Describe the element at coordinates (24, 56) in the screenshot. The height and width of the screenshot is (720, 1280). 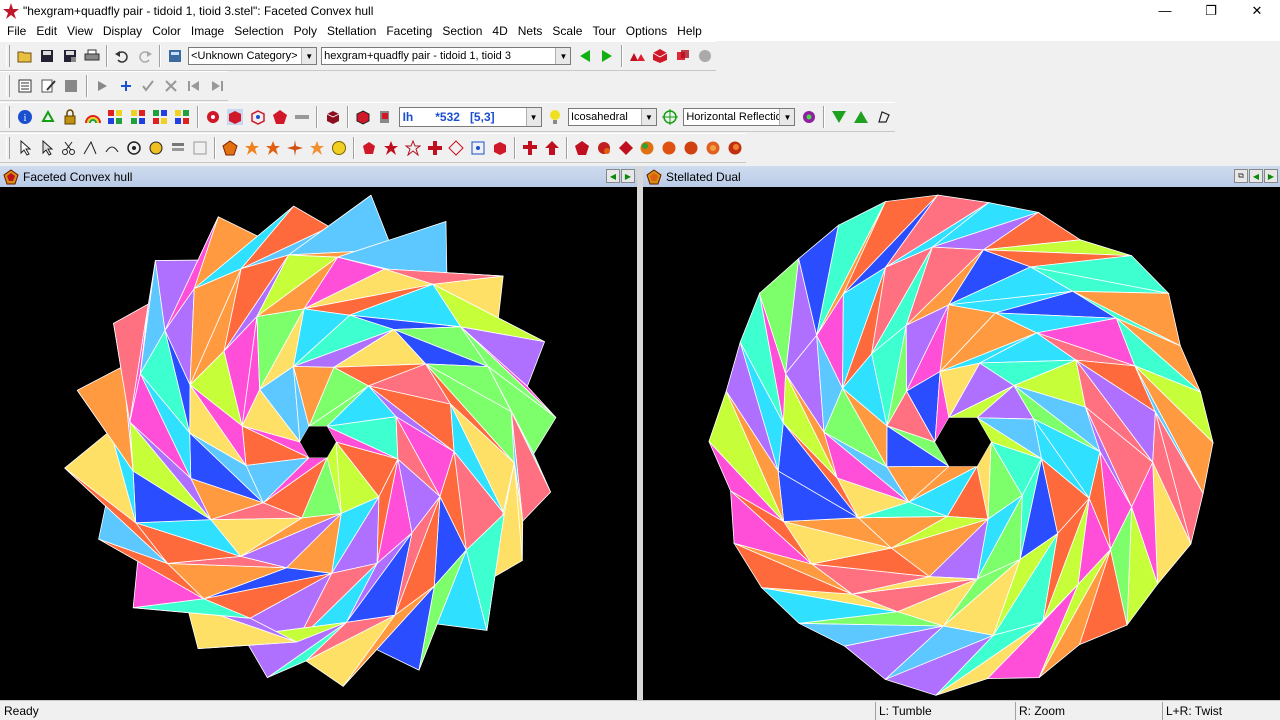
I see `open-folder-icon` at that location.